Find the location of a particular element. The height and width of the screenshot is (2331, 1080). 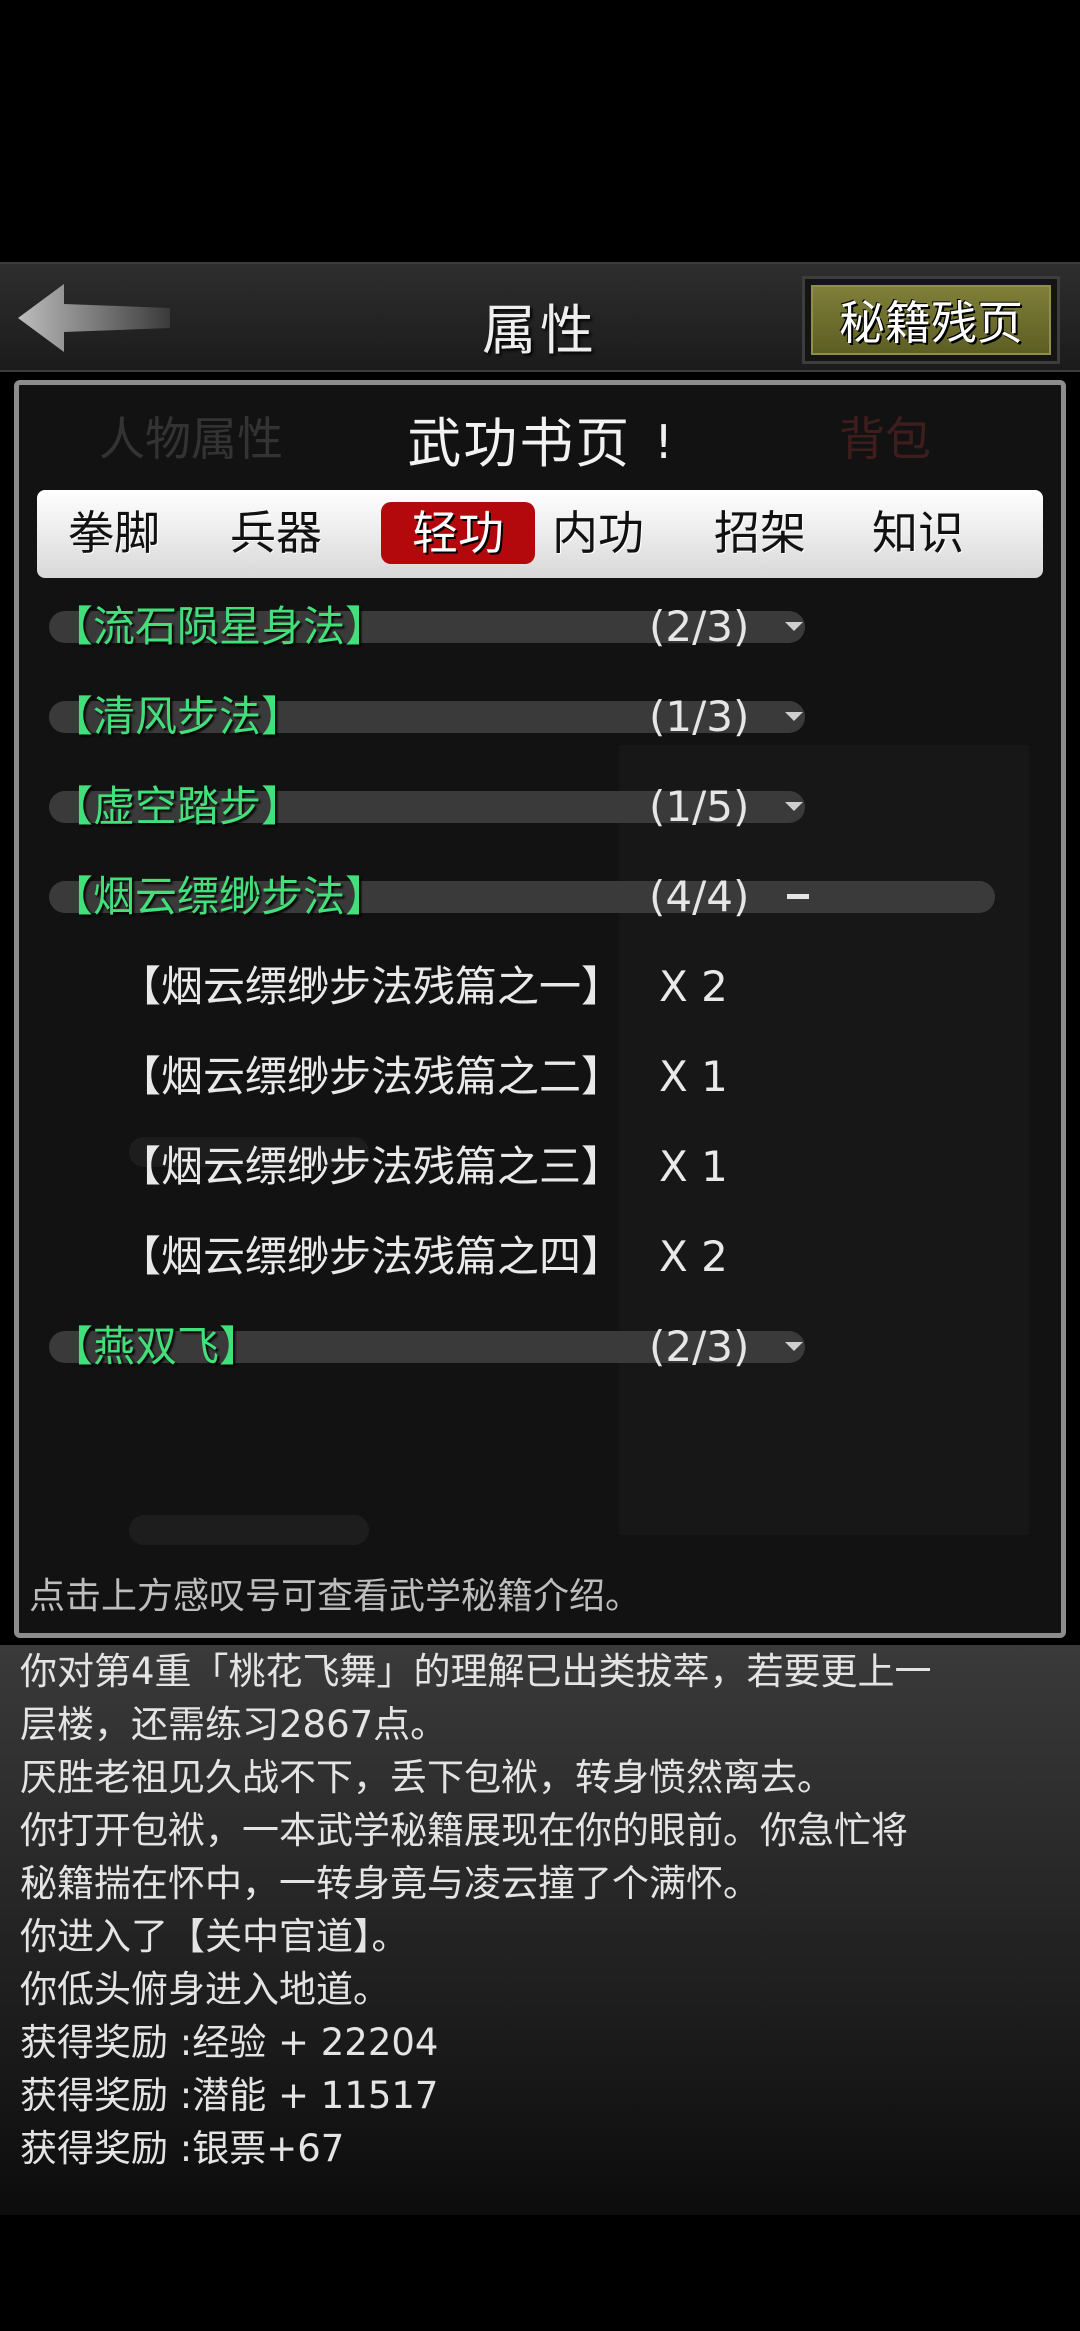

tab-internal: 内功 is located at coordinates (598, 533).